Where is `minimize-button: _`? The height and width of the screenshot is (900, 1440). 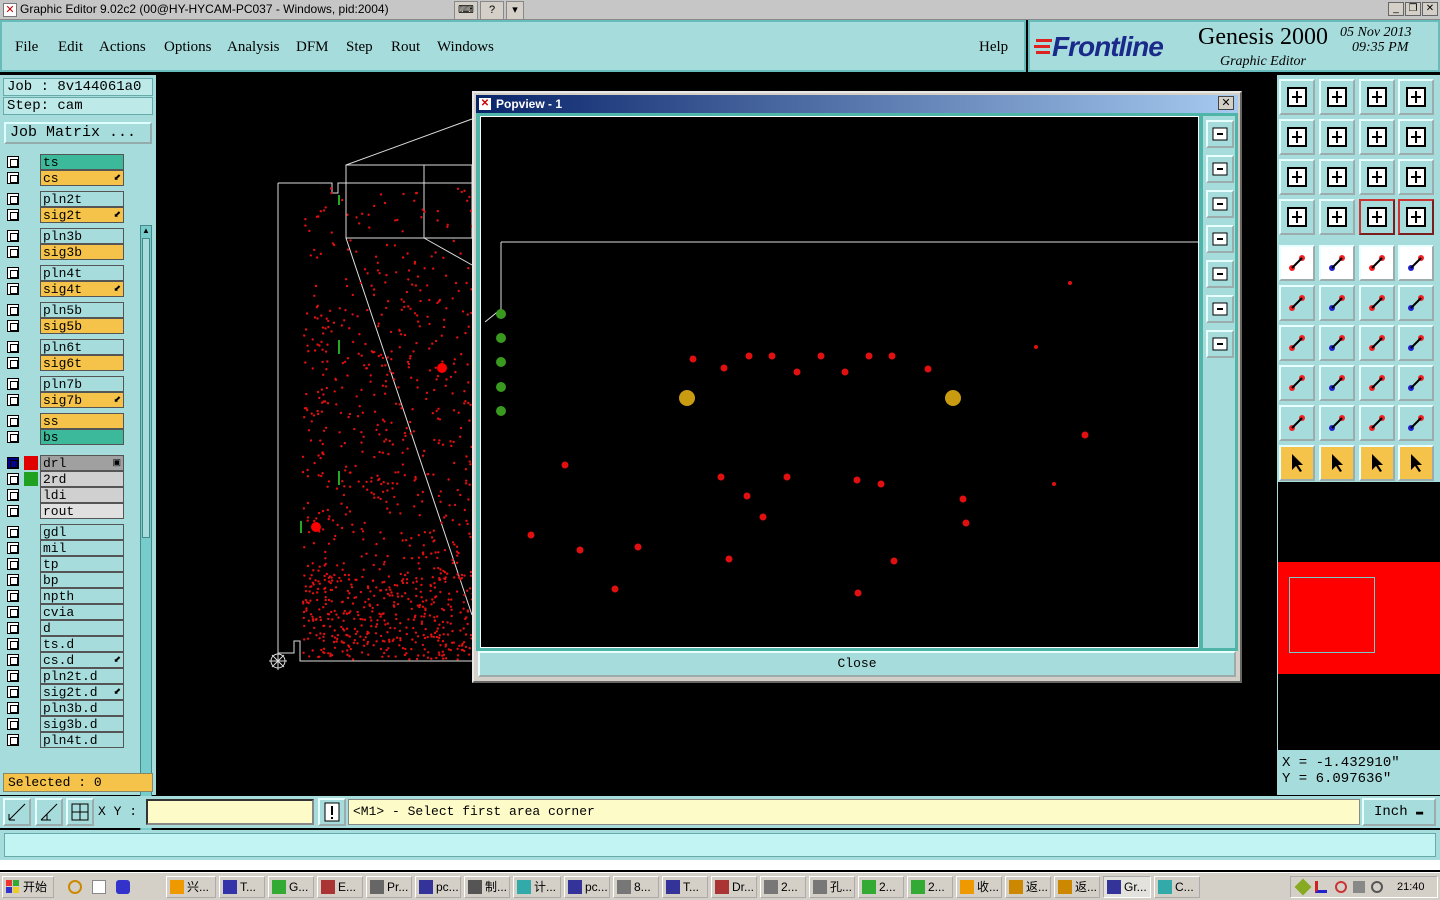
minimize-button: _ is located at coordinates (1396, 9).